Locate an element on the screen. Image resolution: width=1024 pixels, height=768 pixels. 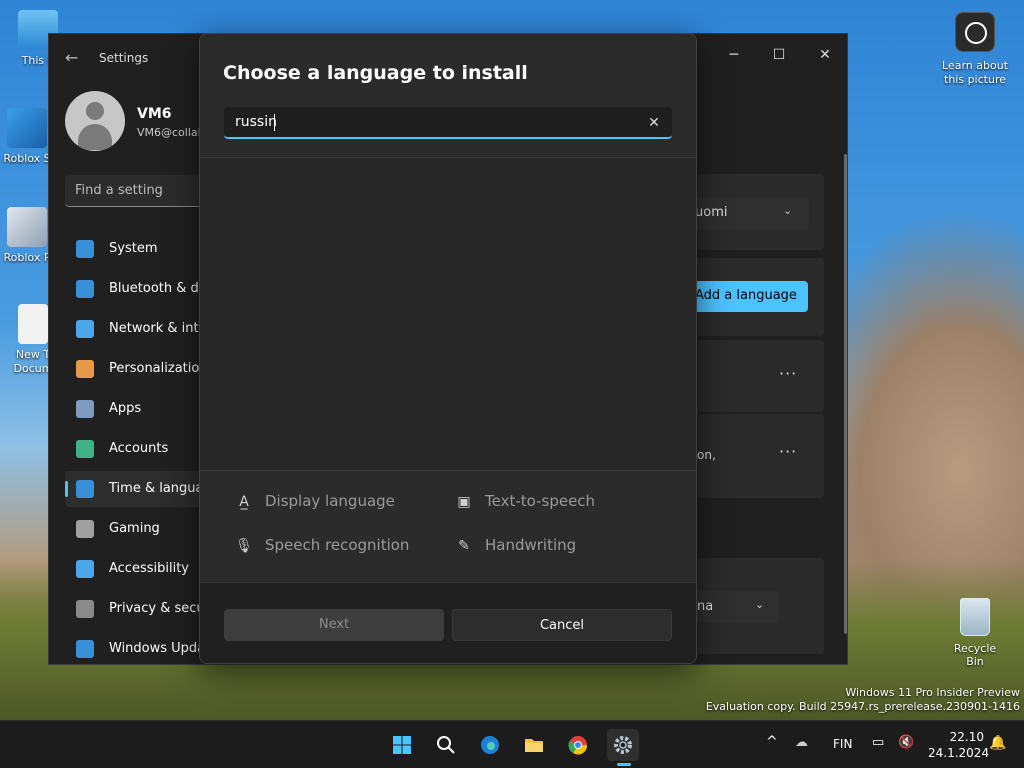
taskbar-chrome is located at coordinates (578, 745).